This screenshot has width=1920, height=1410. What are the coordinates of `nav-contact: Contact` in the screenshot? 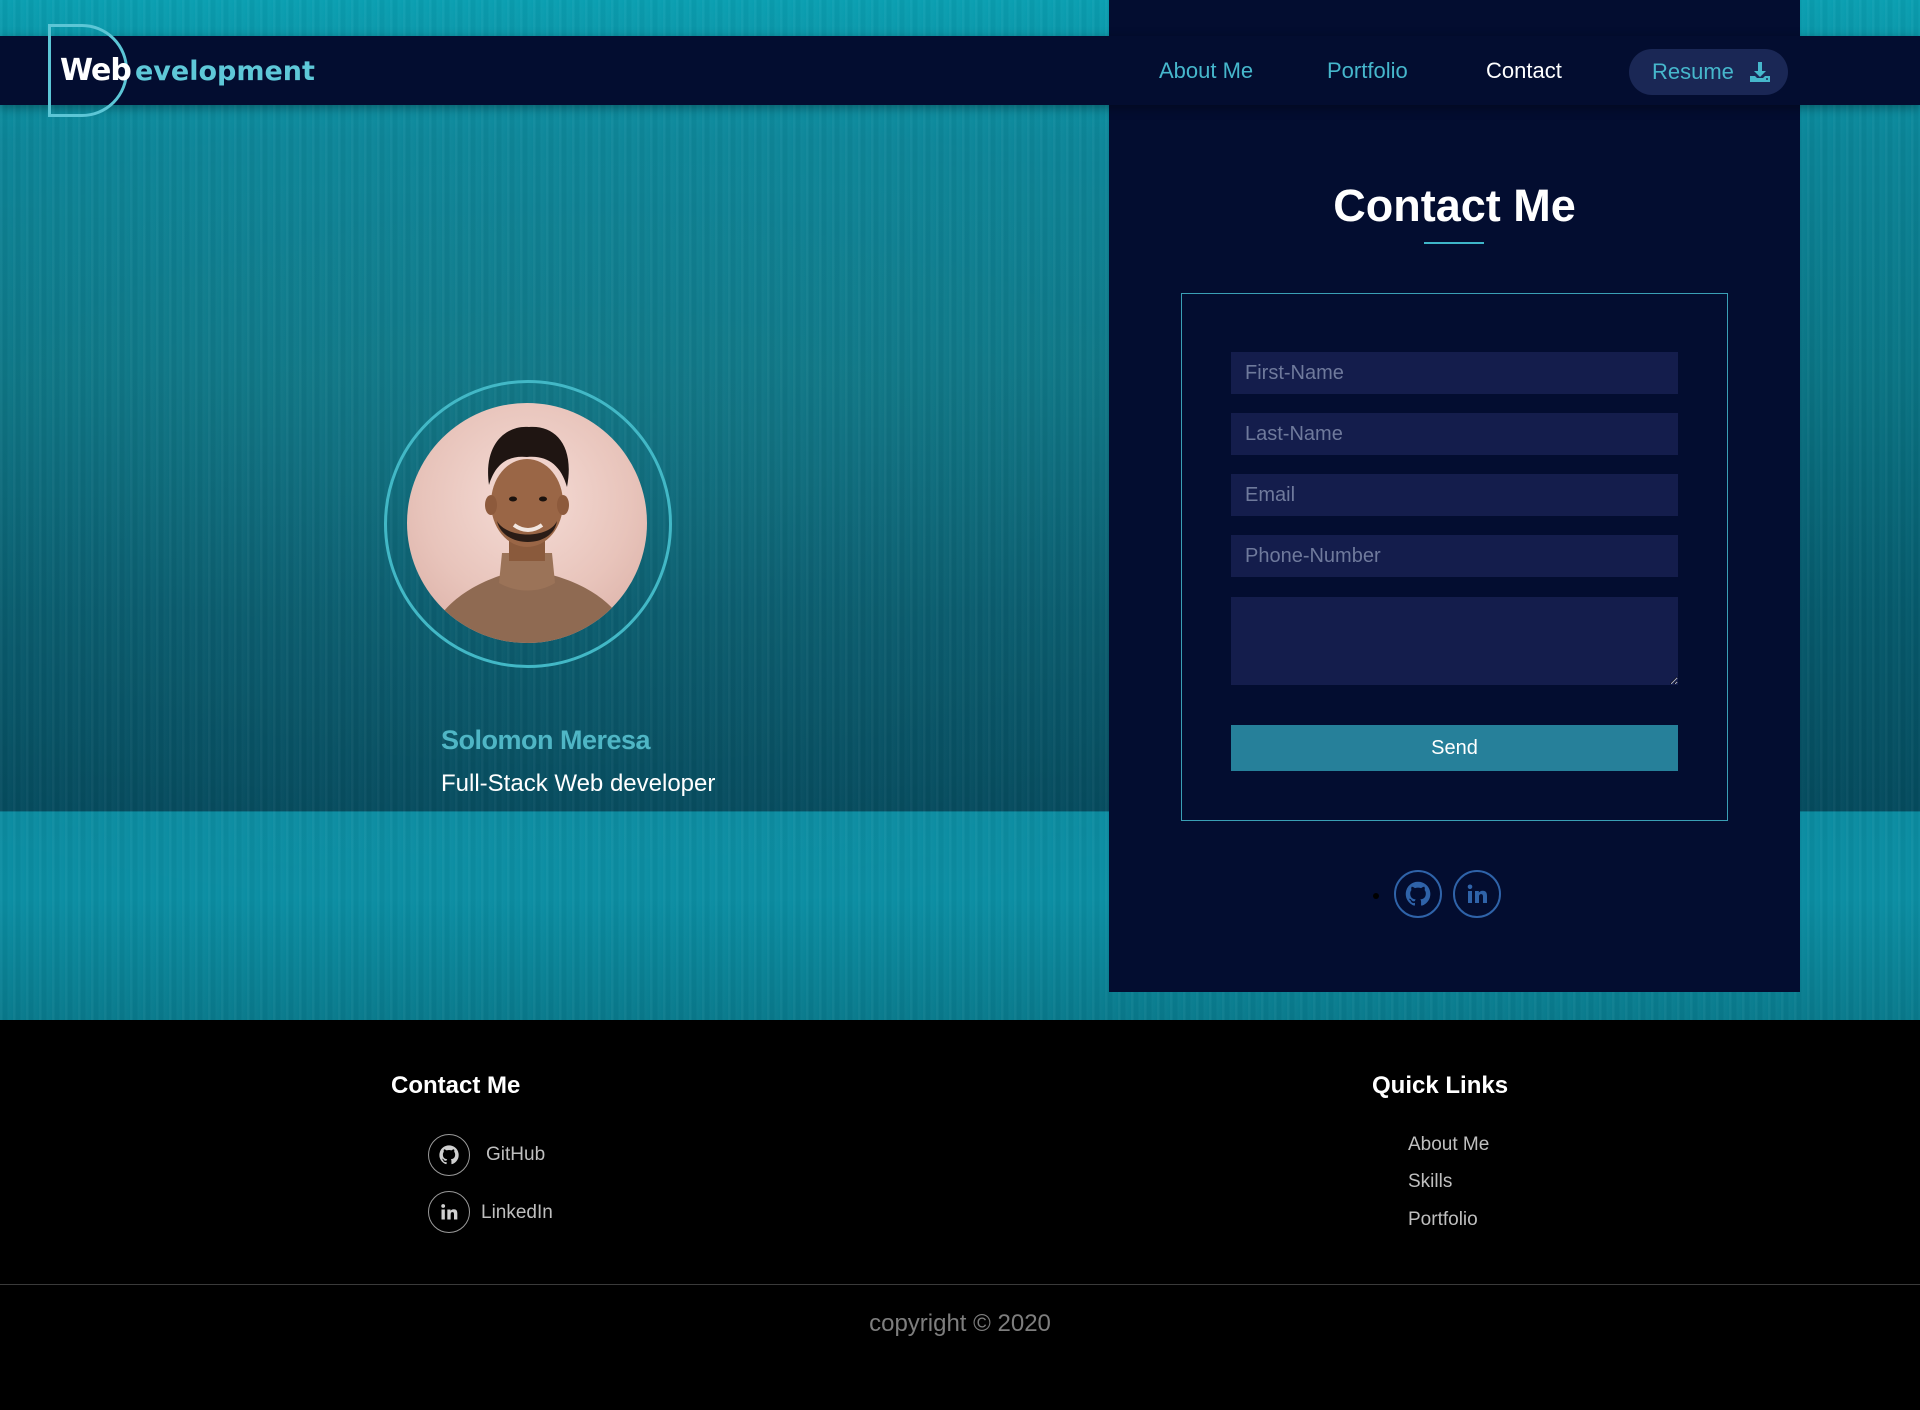 It's located at (1524, 71).